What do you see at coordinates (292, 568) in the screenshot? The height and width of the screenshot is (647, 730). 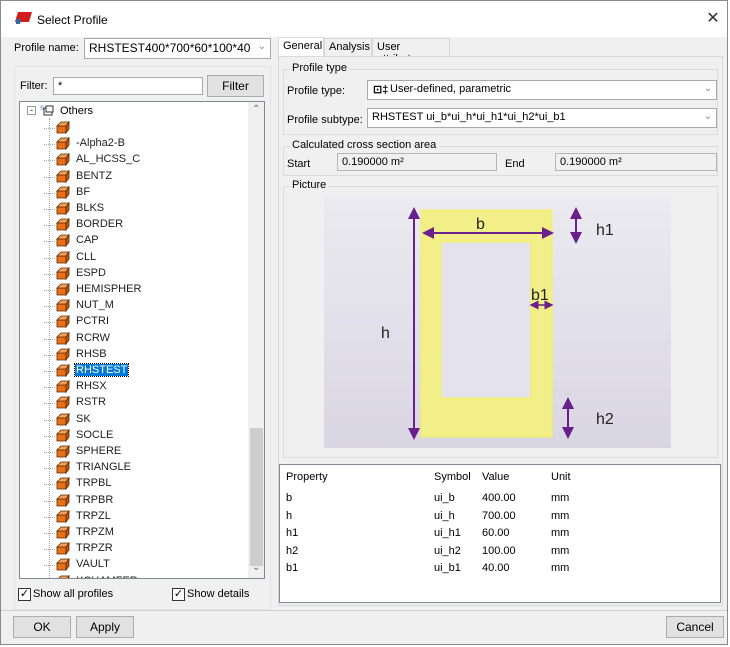 I see `table-cell: b1` at bounding box center [292, 568].